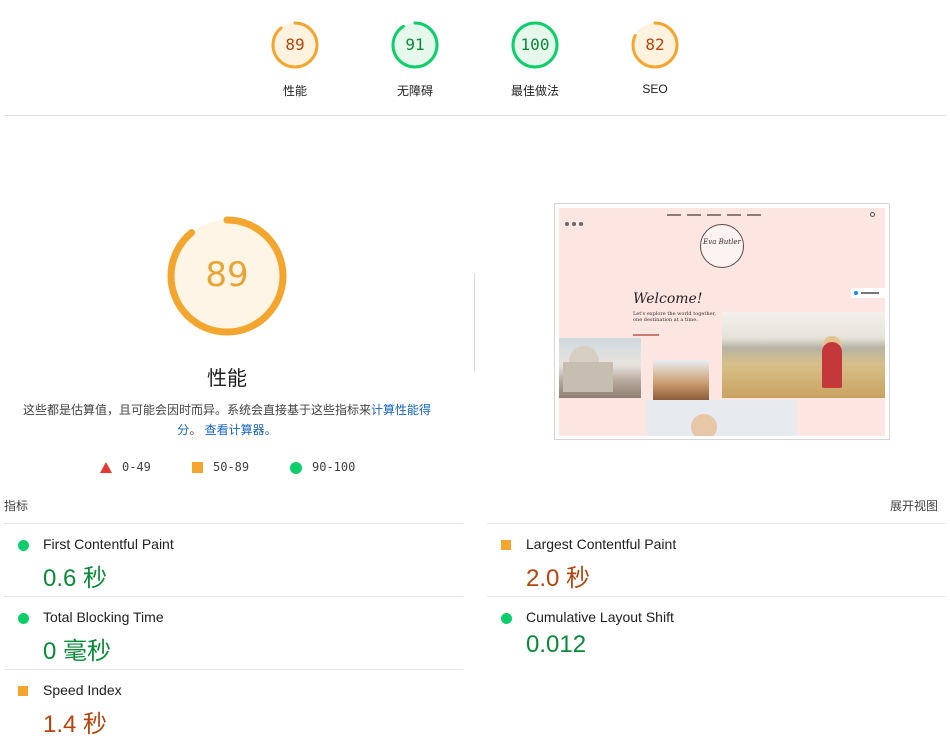 This screenshot has width=950, height=740. Describe the element at coordinates (295, 44) in the screenshot. I see `gauge-score: 89` at that location.